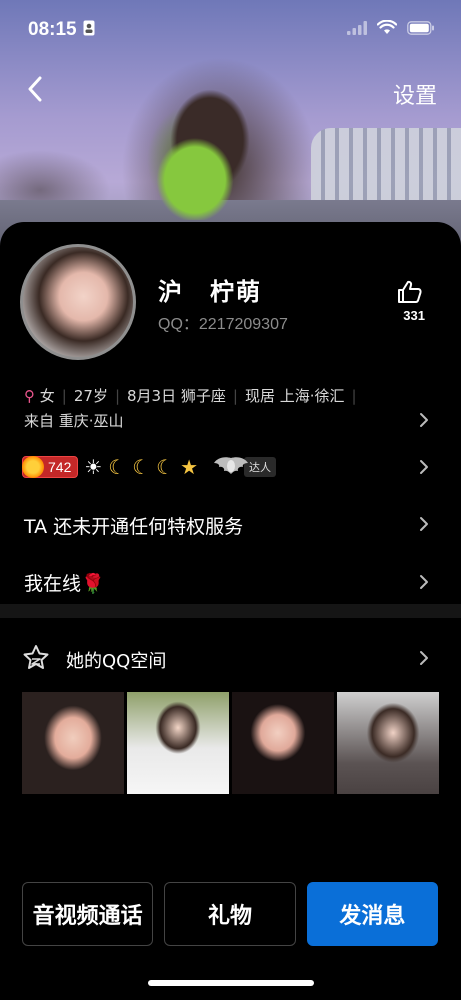 The height and width of the screenshot is (1000, 461). I want to click on person-icon, so click(89, 30).